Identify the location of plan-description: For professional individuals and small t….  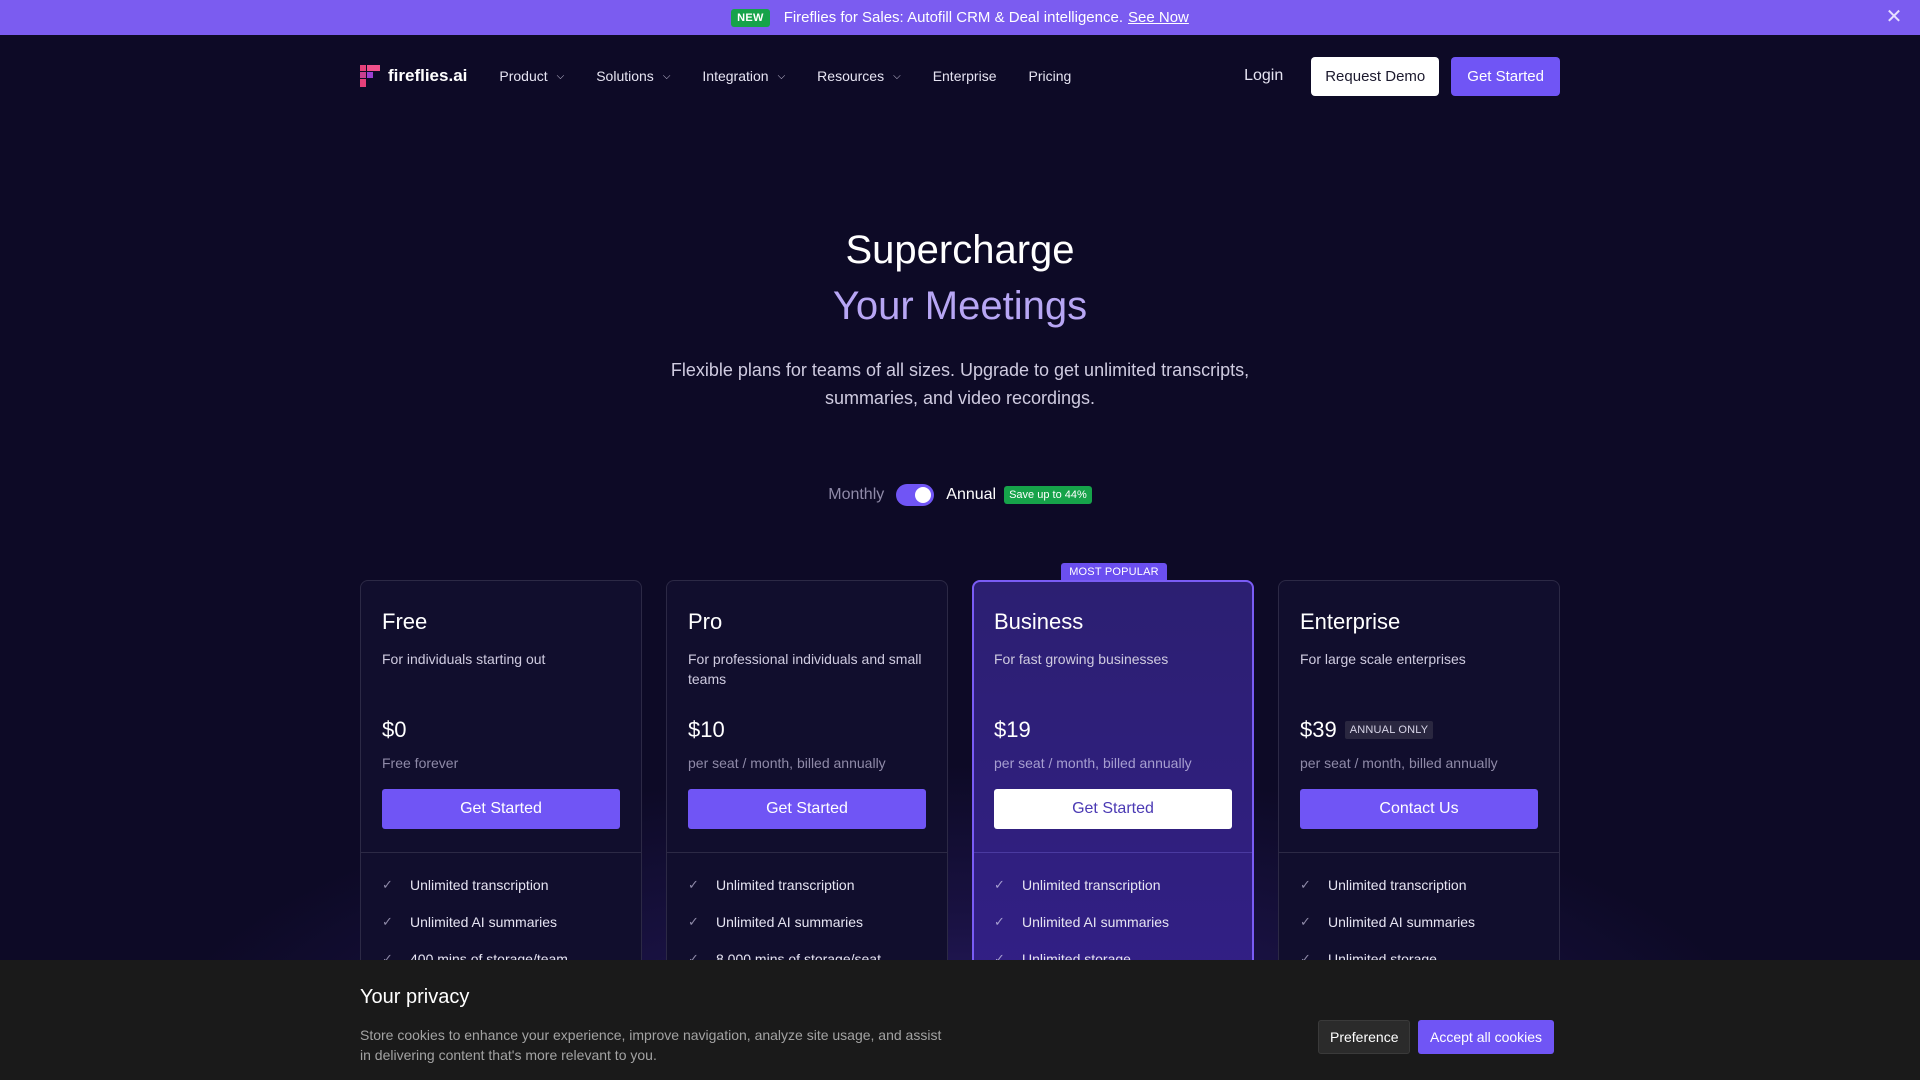
(805, 669).